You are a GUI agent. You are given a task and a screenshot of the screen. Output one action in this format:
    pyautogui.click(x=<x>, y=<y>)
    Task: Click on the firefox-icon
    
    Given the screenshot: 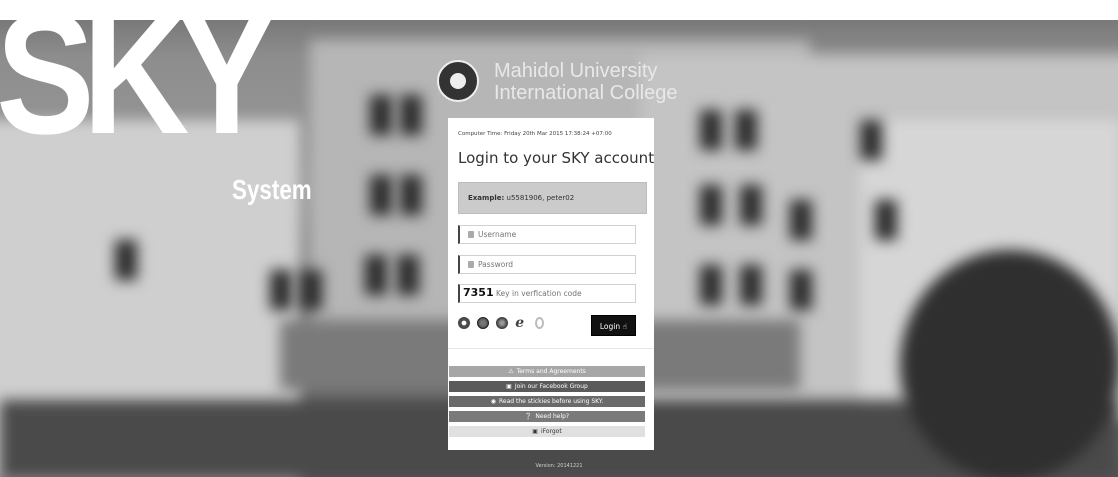 What is the action you would take?
    pyautogui.click(x=502, y=323)
    